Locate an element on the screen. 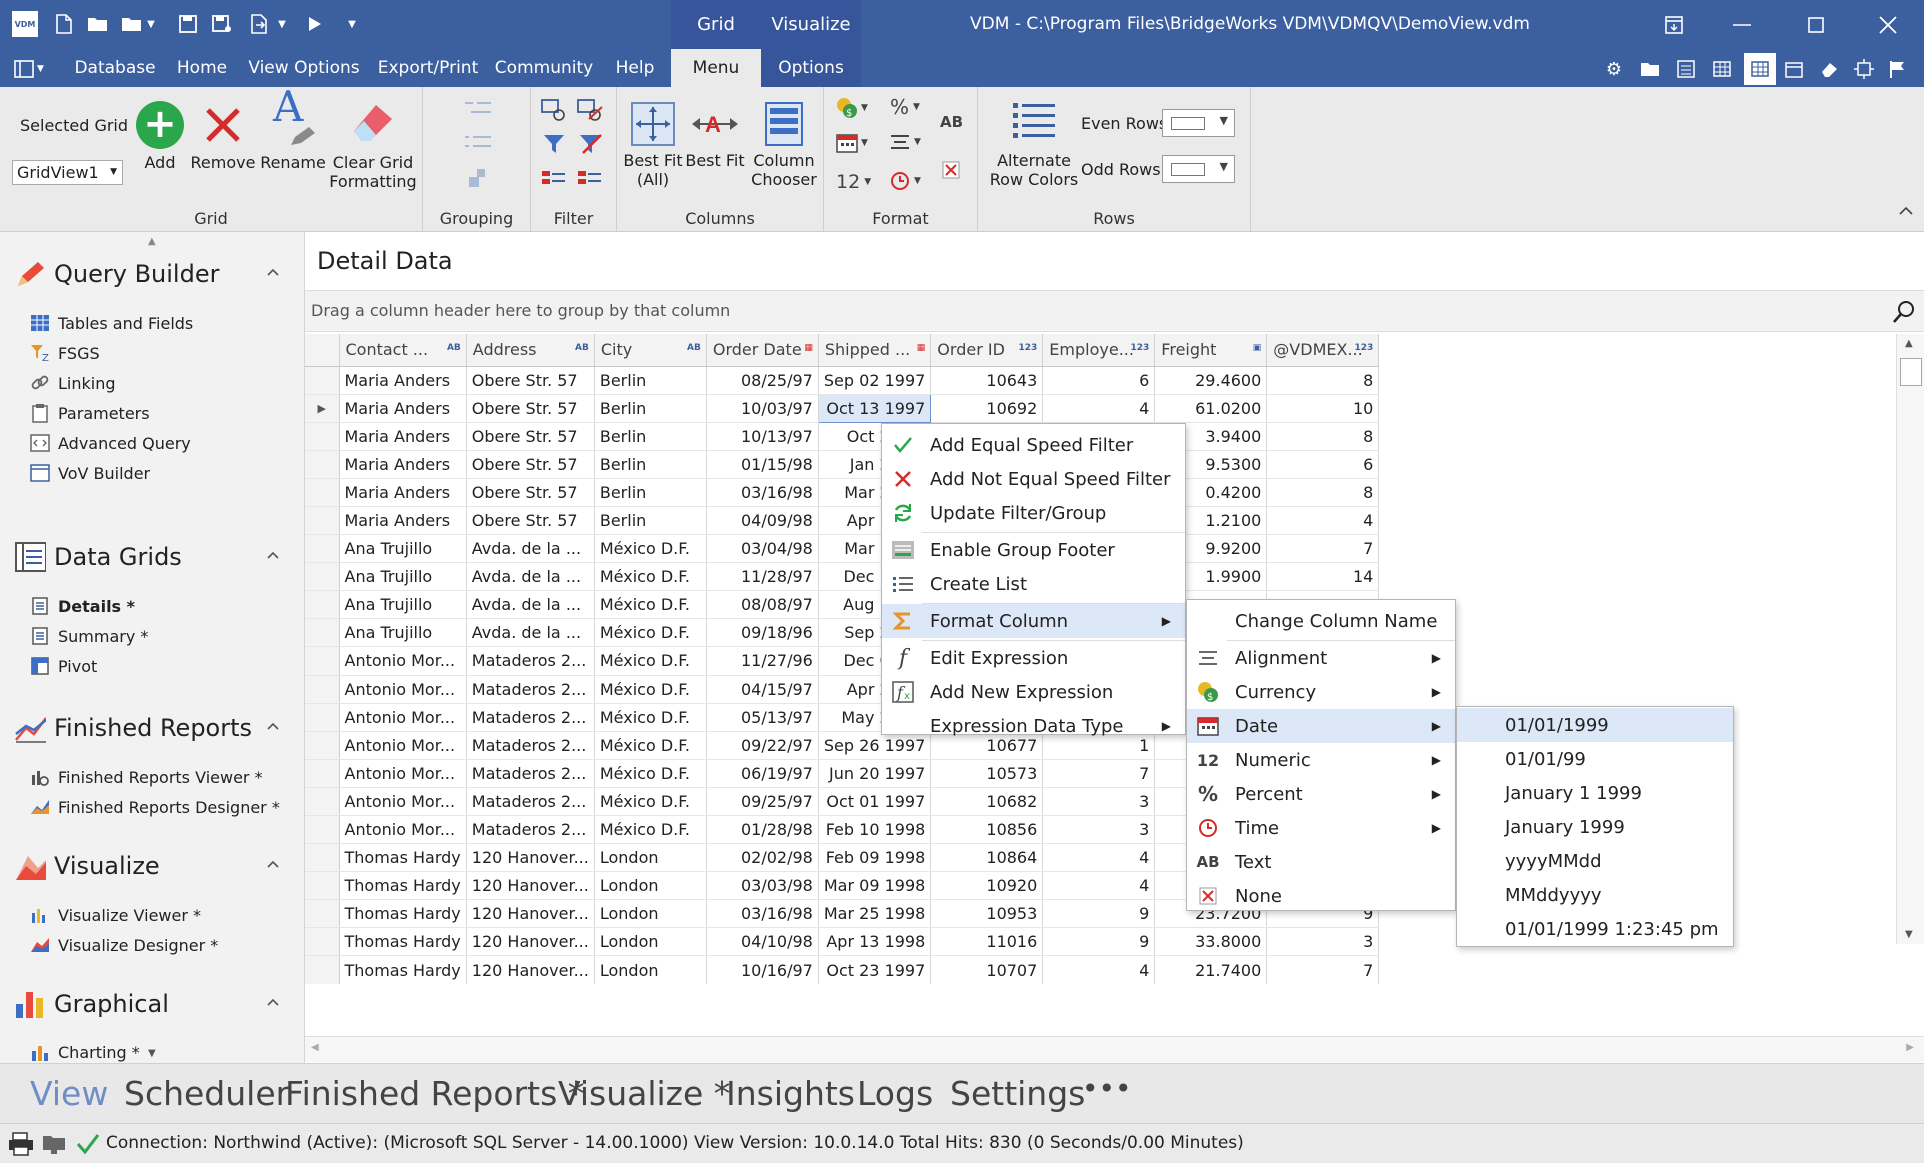 This screenshot has height=1163, width=1924. table-cell: 3 is located at coordinates (1099, 802).